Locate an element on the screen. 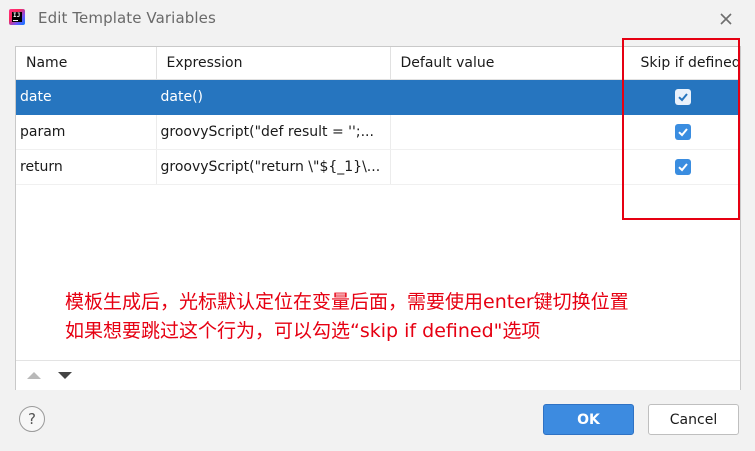 The height and width of the screenshot is (451, 755). cell-expression: date() is located at coordinates (273, 97).